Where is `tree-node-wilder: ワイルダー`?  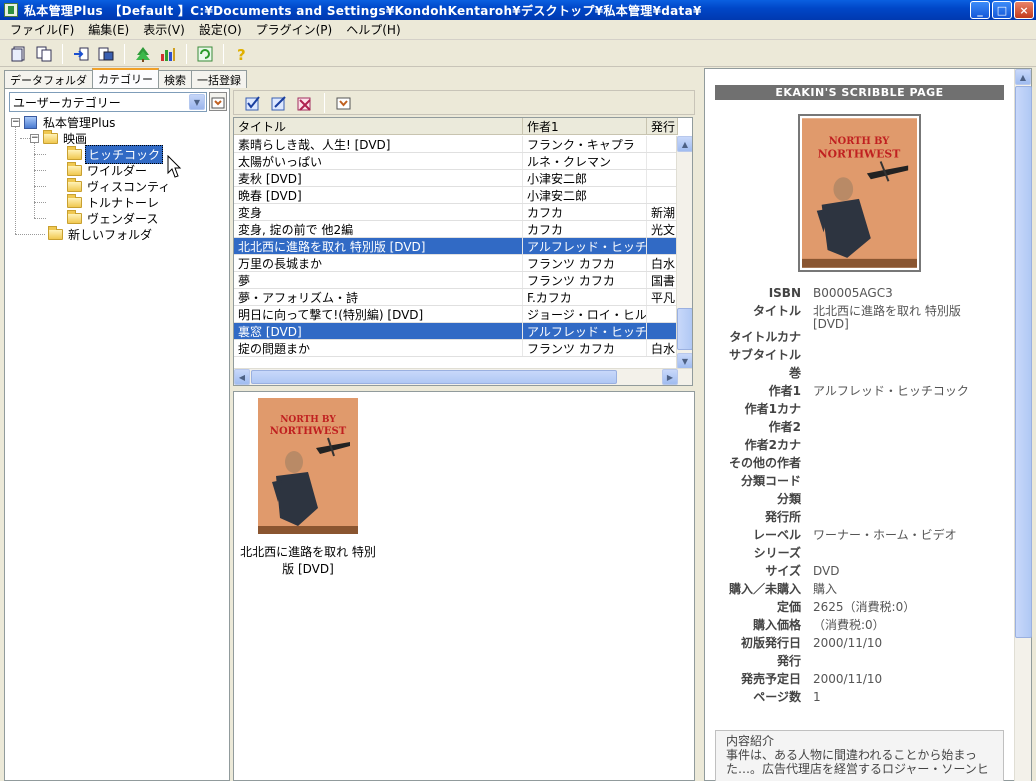
tree-node-wilder: ワイルダー is located at coordinates (108, 169).